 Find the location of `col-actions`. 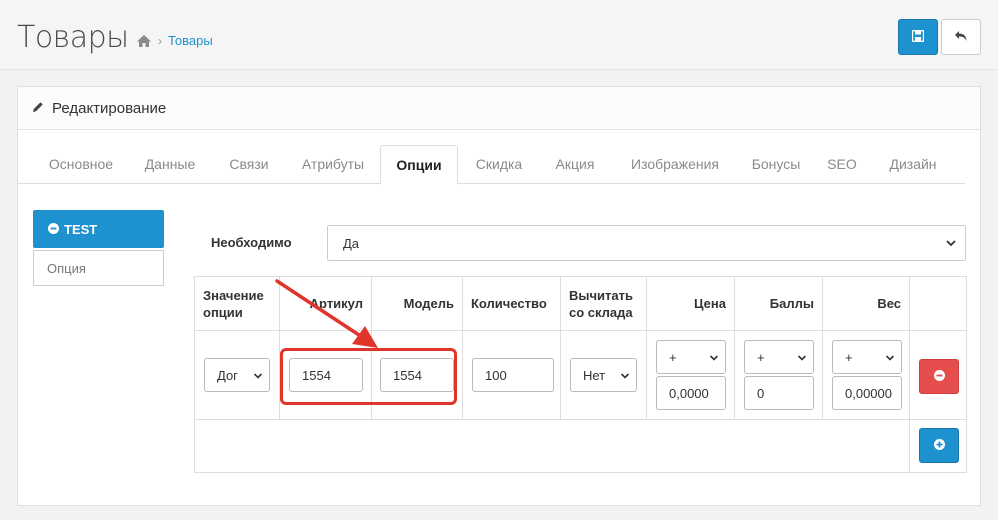

col-actions is located at coordinates (938, 303).